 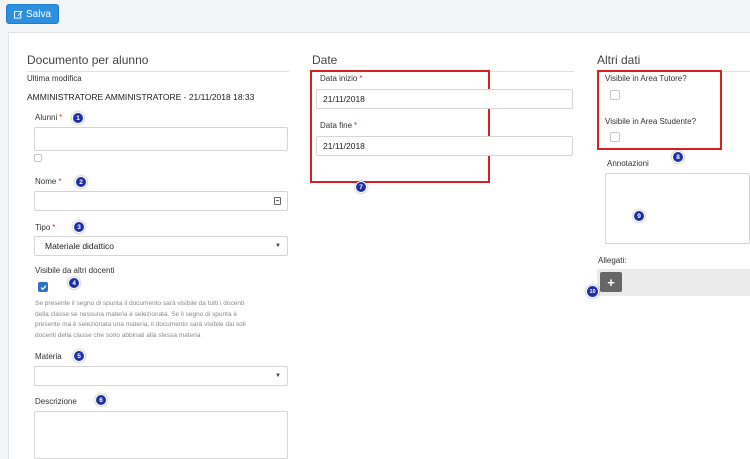 I want to click on materia-select: ▼, so click(x=161, y=376).